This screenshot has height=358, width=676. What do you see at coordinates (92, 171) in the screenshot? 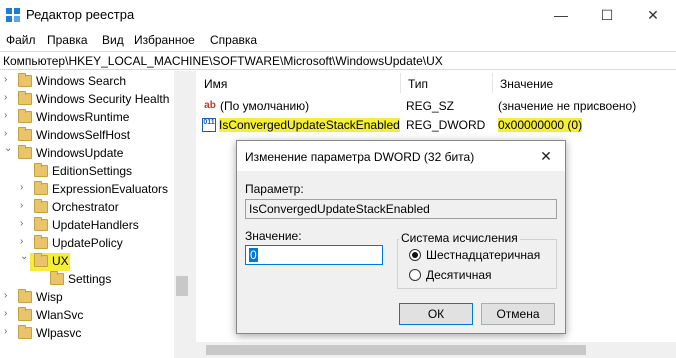
I see `tree-item-label: EditionSettings` at bounding box center [92, 171].